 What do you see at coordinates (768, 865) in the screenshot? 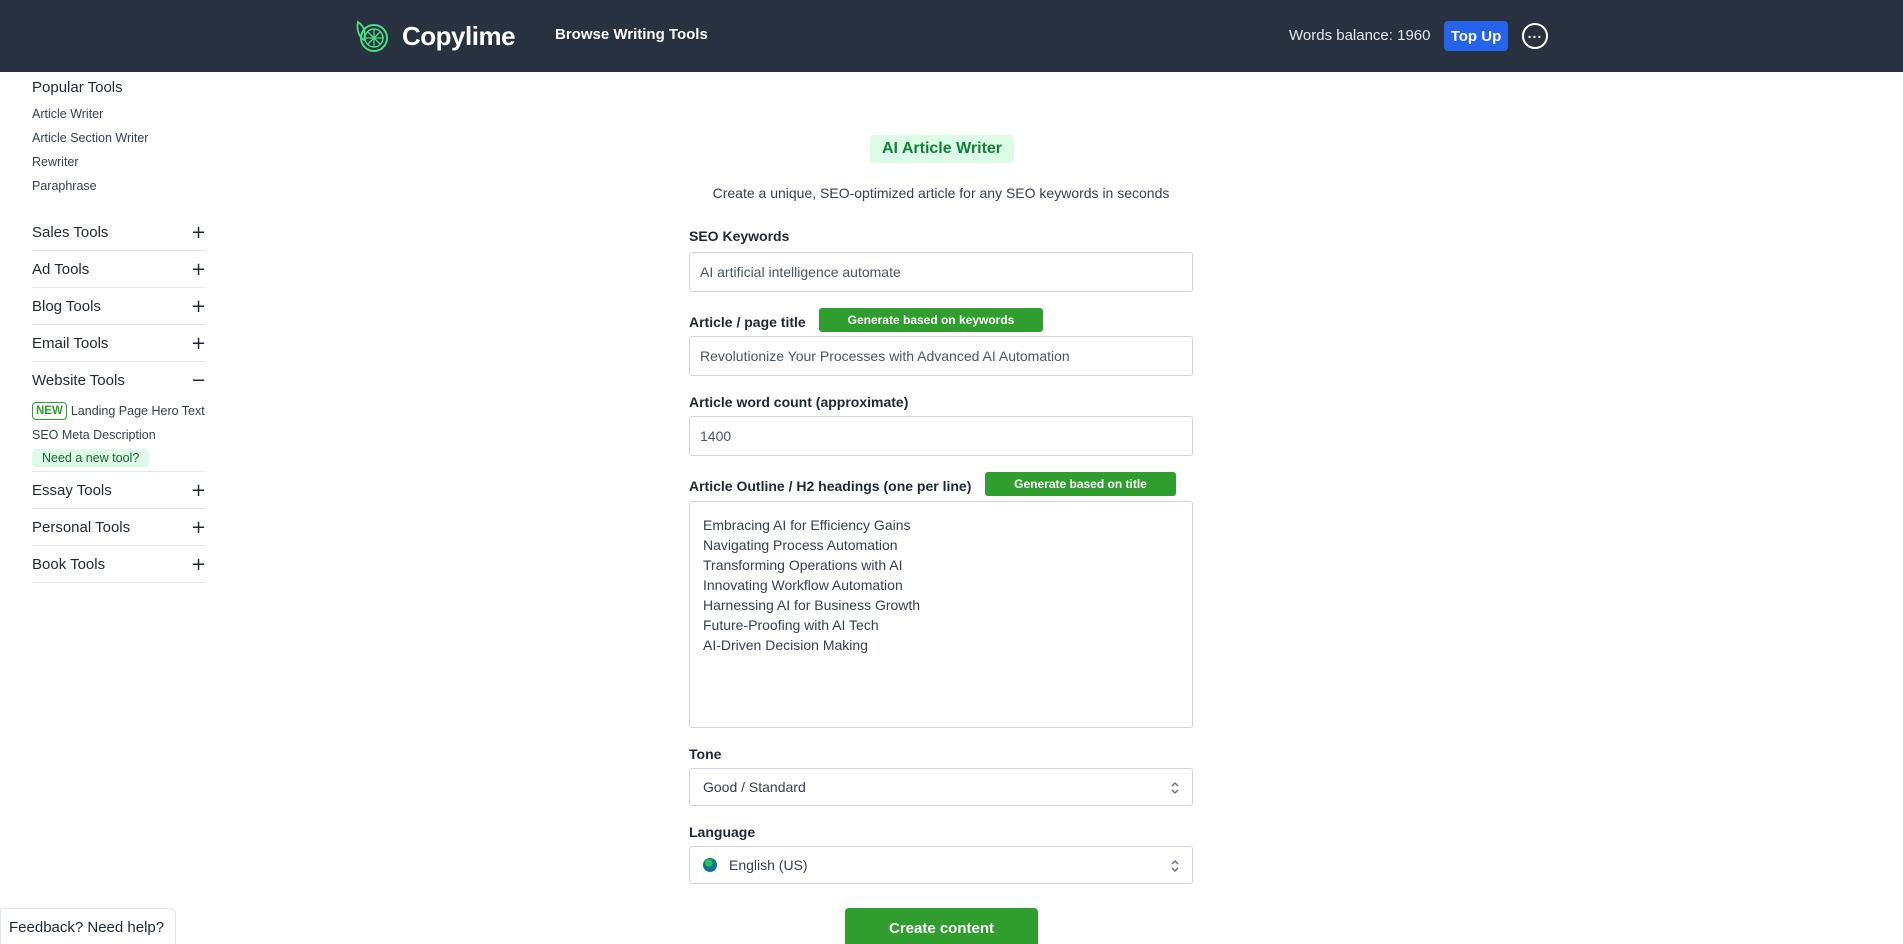
I see `language-value: English (US)` at bounding box center [768, 865].